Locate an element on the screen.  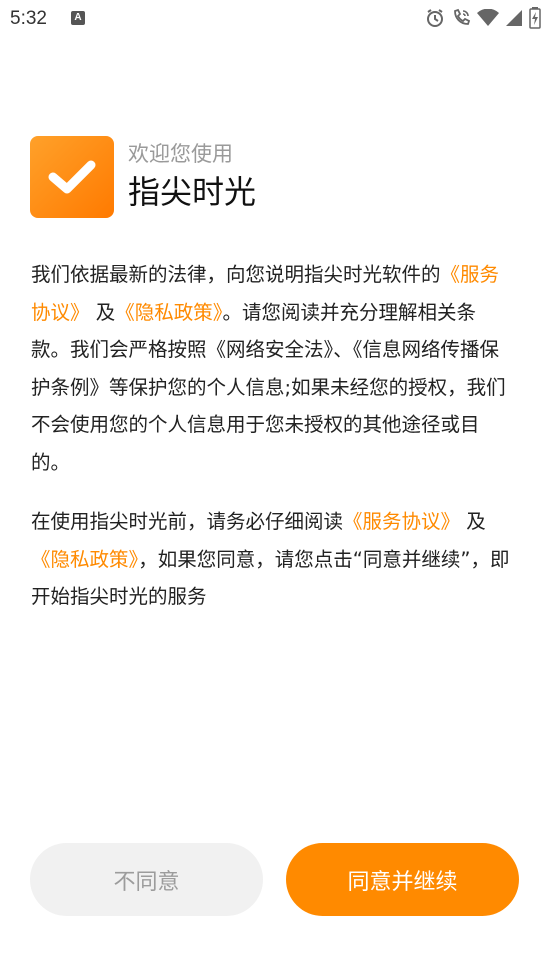
agree-continue-button: 同意并继续 is located at coordinates (402, 879).